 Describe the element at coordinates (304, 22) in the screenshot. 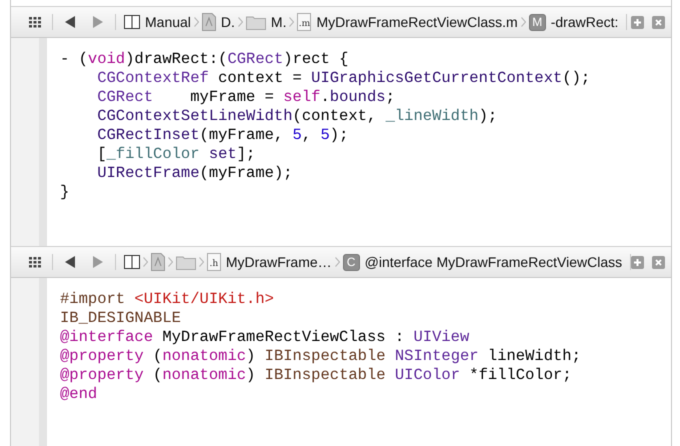

I see `file-icon: .m` at that location.